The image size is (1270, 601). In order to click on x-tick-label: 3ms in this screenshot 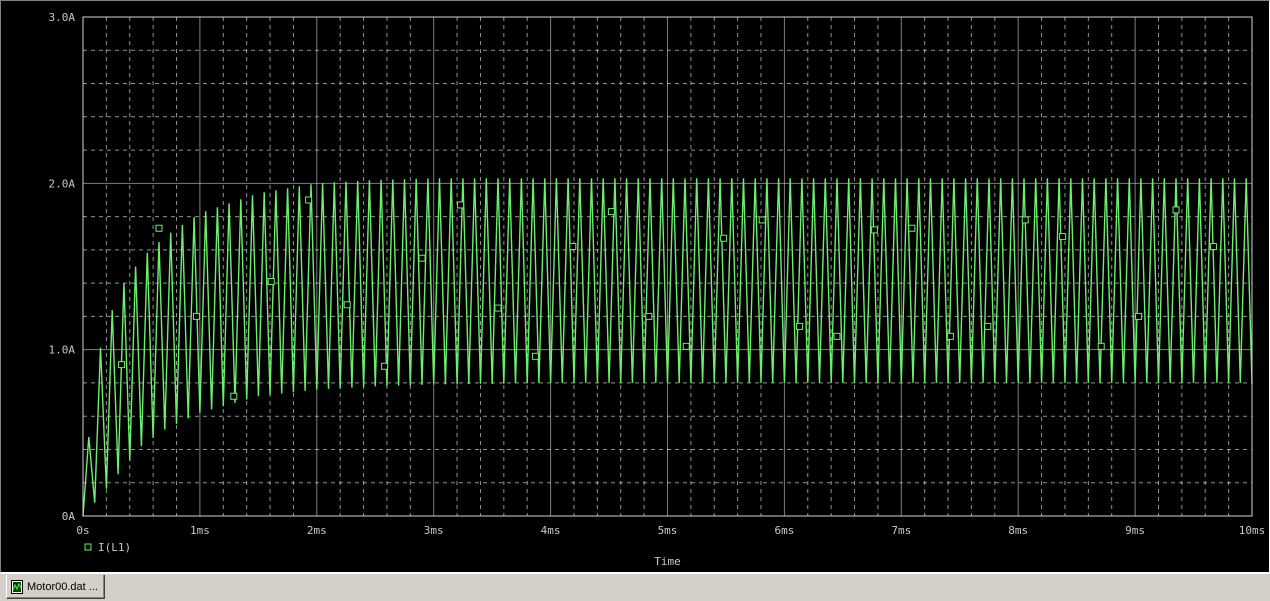, I will do `click(434, 530)`.